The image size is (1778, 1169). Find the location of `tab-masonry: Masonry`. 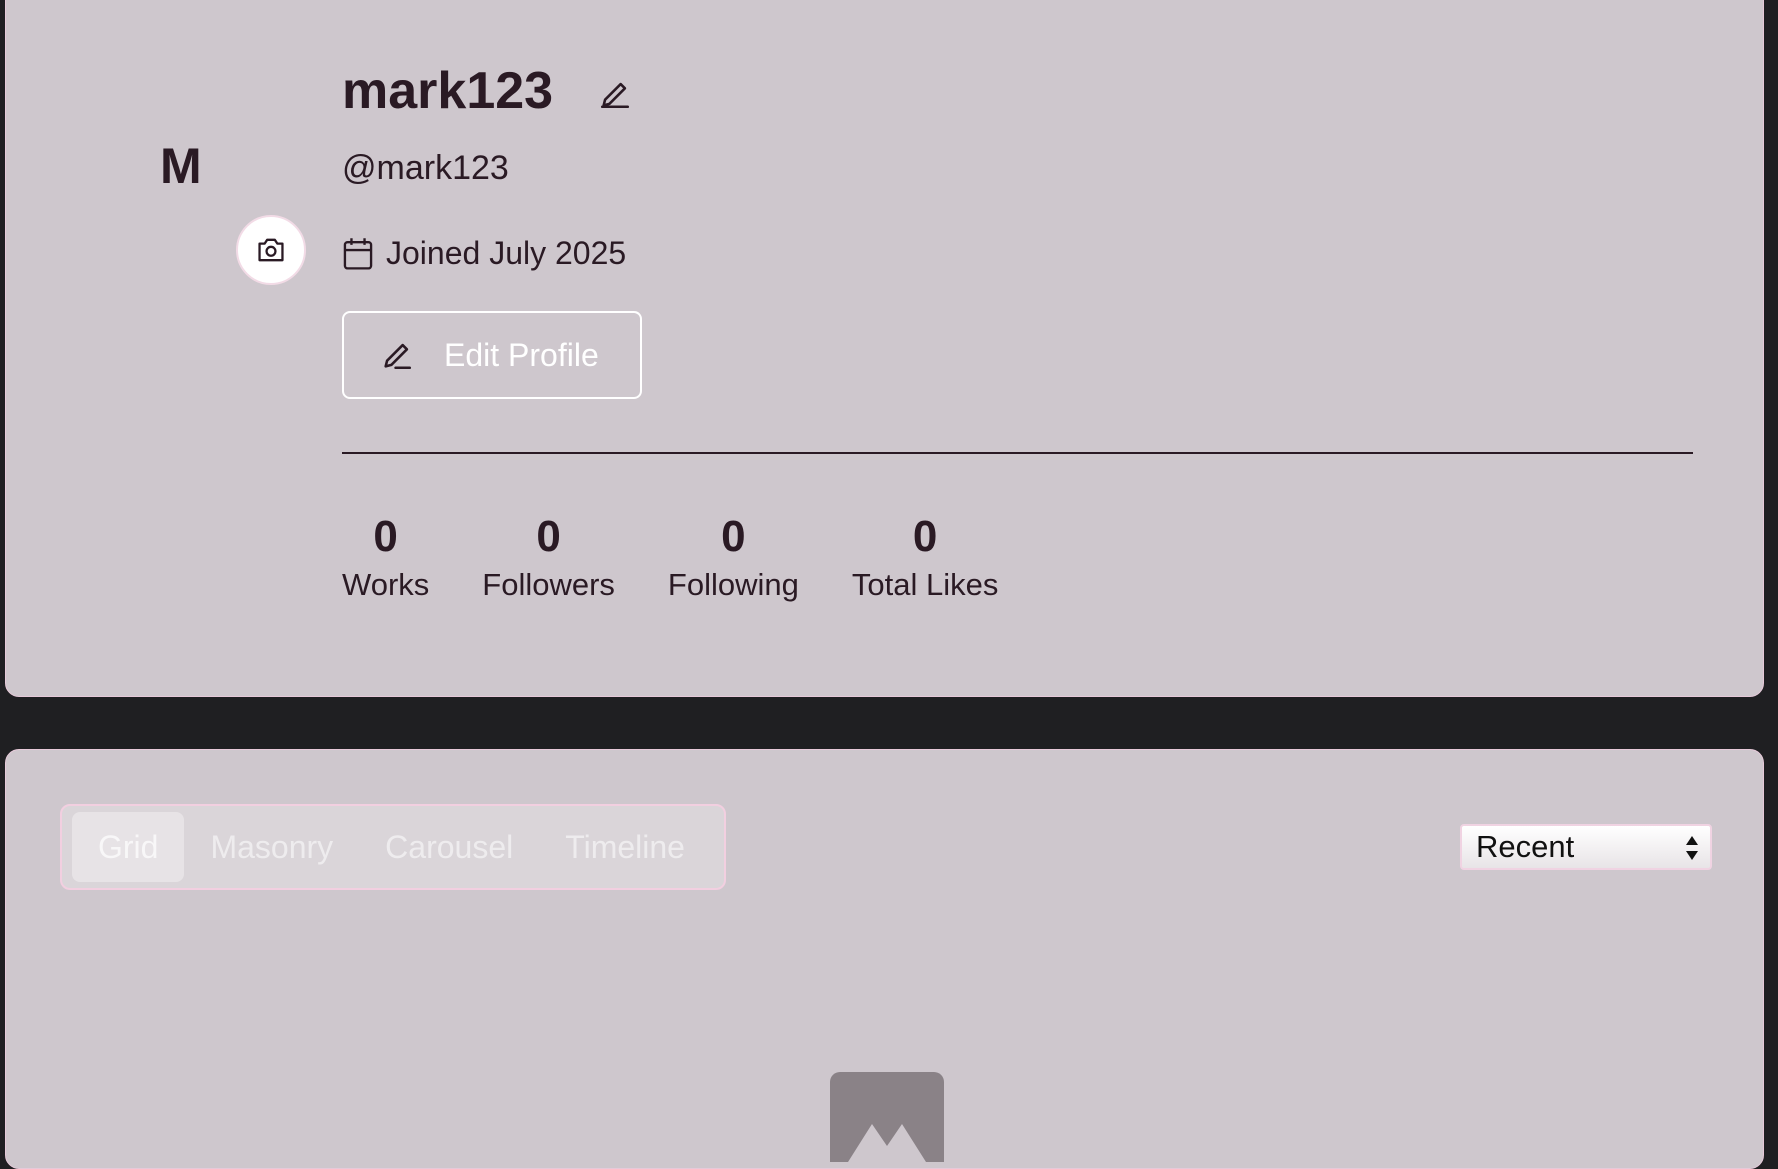

tab-masonry: Masonry is located at coordinates (271, 847).